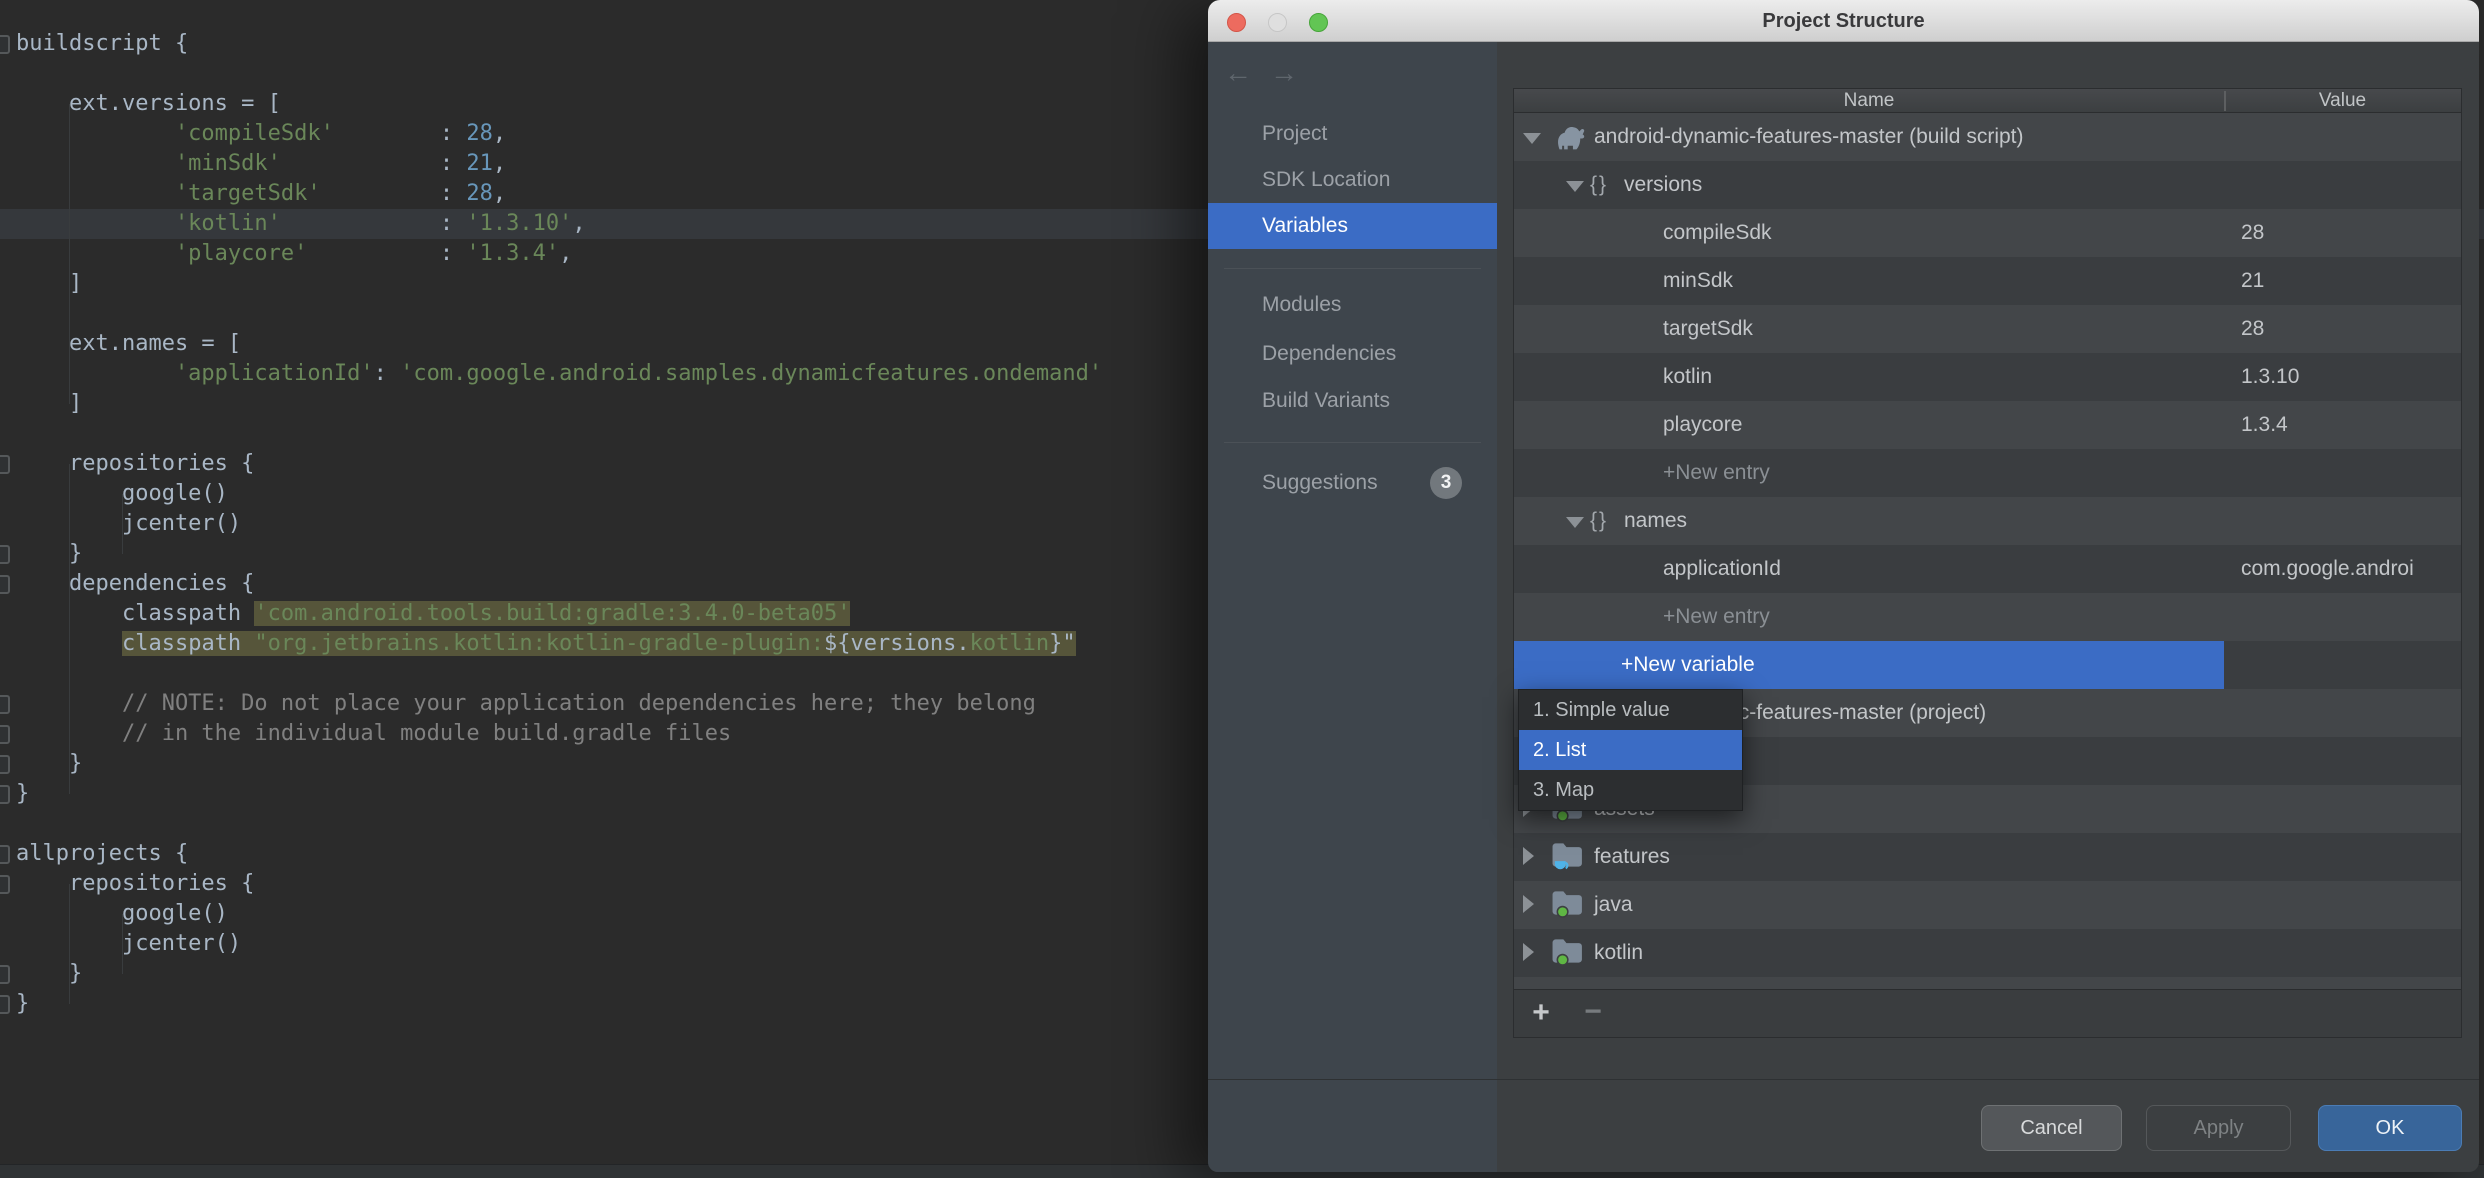 This screenshot has height=1178, width=2484. What do you see at coordinates (1352, 401) in the screenshot?
I see `sidebar-item-build-variants: Build Variants` at bounding box center [1352, 401].